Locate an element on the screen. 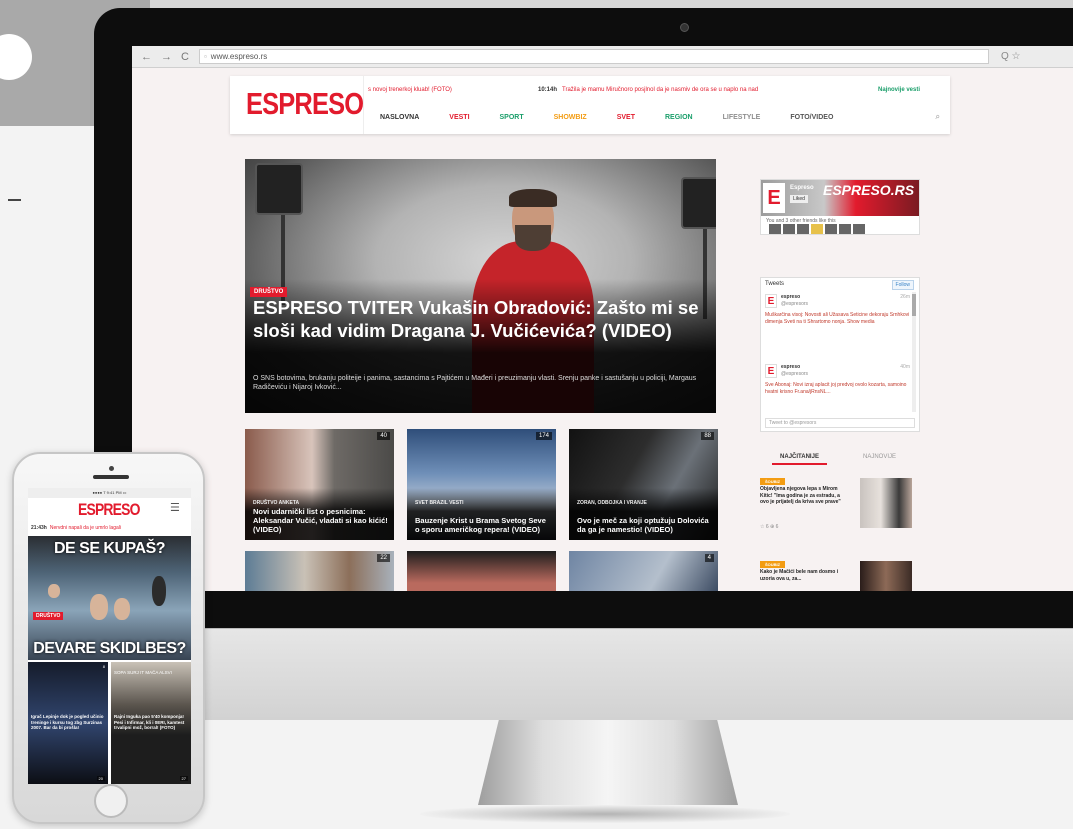  search-icon: ⌕ is located at coordinates (938, 117).